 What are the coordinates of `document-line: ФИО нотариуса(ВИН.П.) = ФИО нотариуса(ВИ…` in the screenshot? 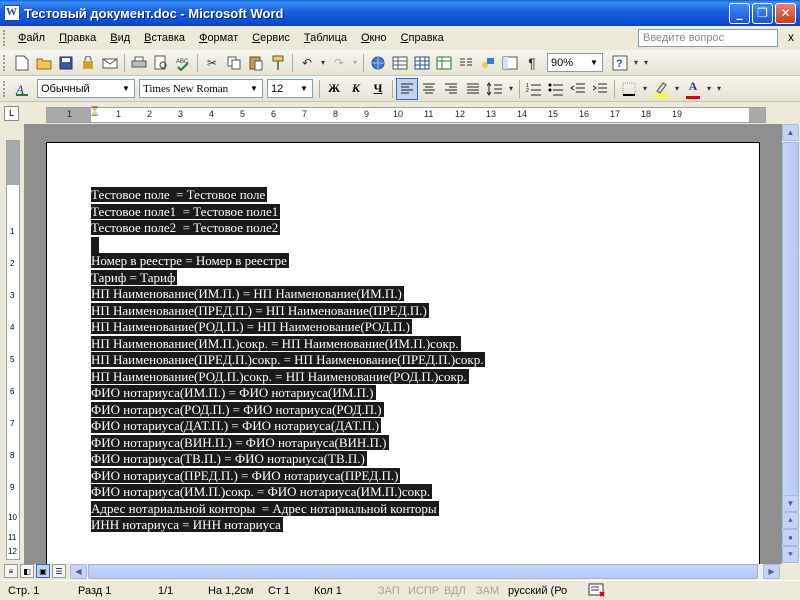 It's located at (288, 443).